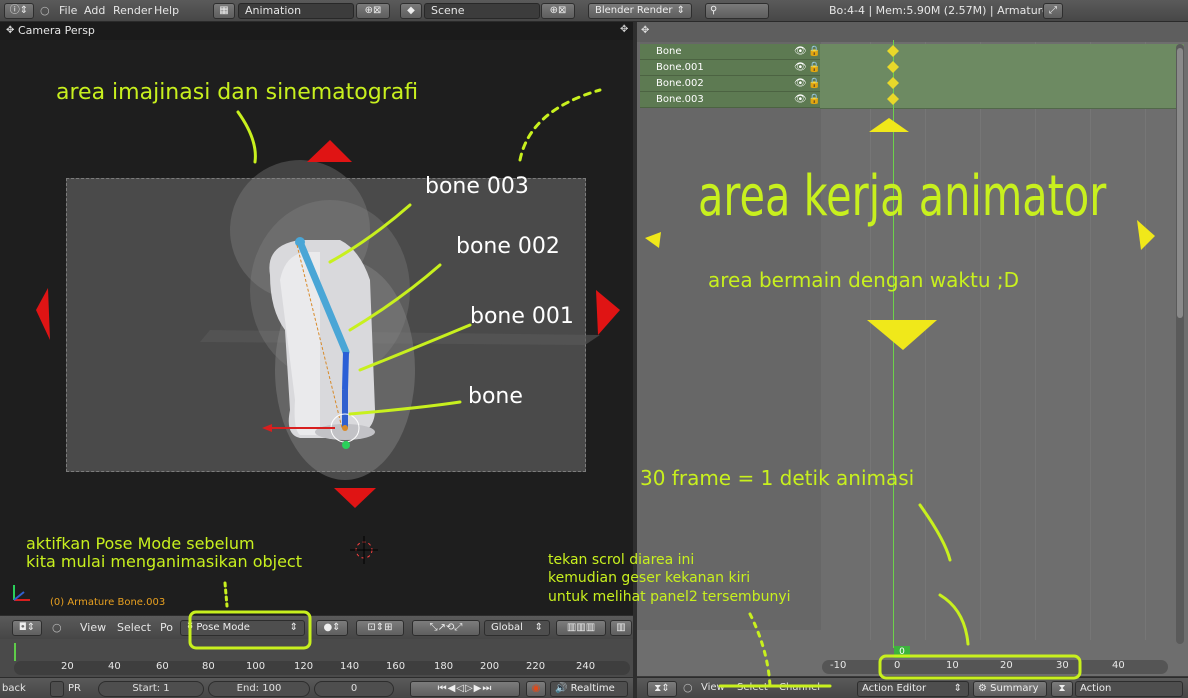  I want to click on ruler-highlight, so click(980, 667).